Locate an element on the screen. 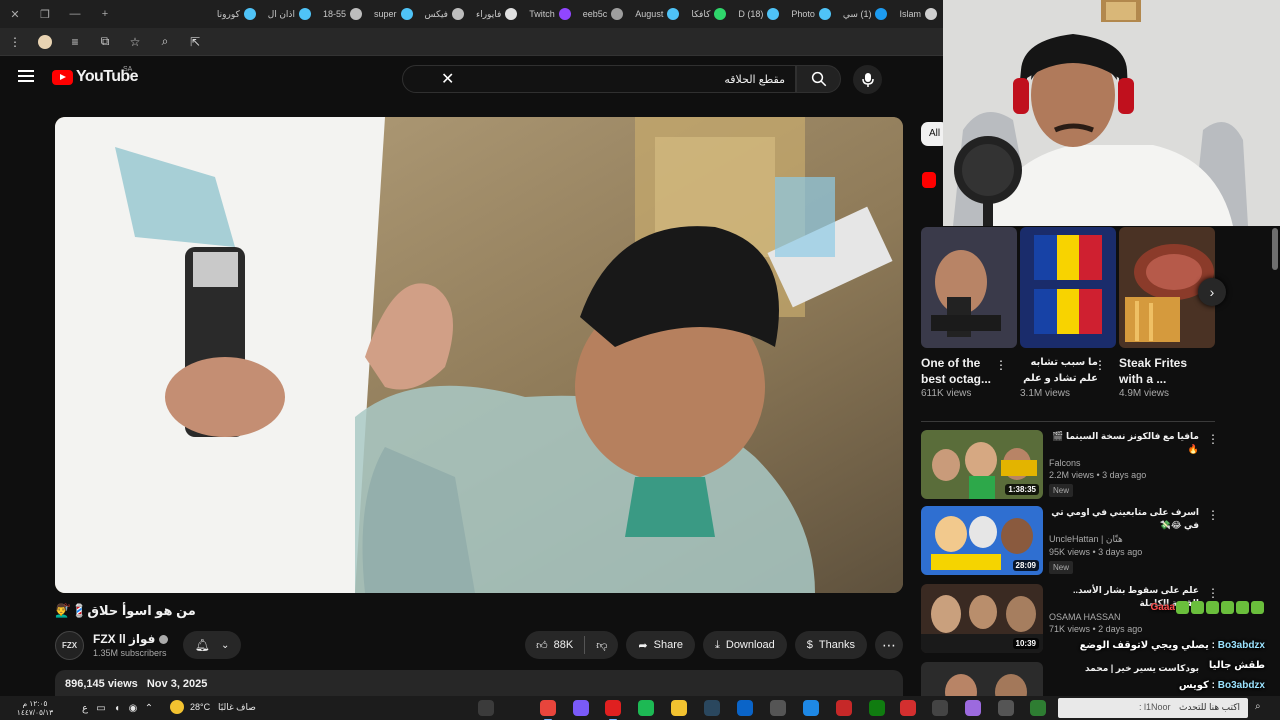 Image resolution: width=1280 pixels, height=720 pixels. dislike-button: 👎︎ is located at coordinates (601, 645).